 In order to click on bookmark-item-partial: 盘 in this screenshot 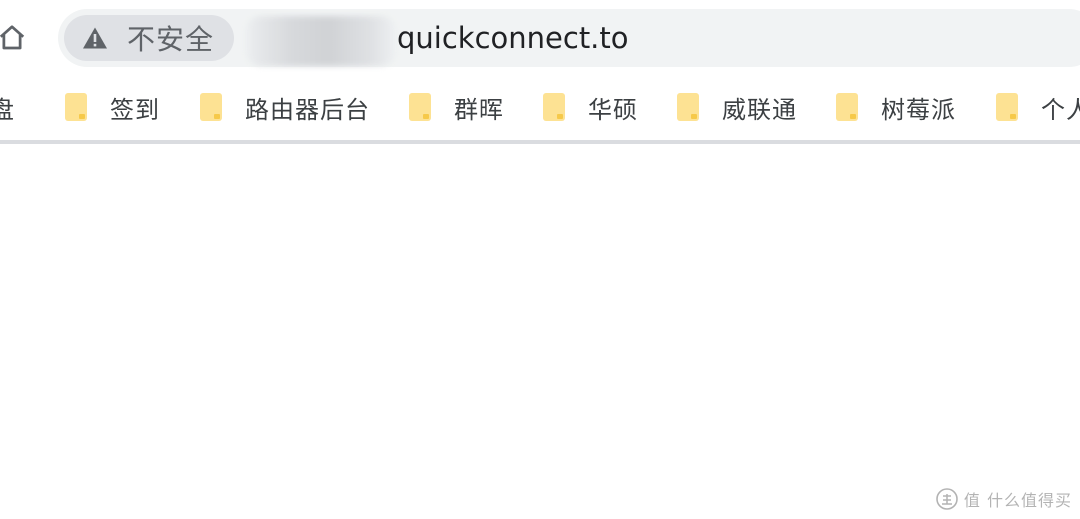, I will do `click(7, 107)`.